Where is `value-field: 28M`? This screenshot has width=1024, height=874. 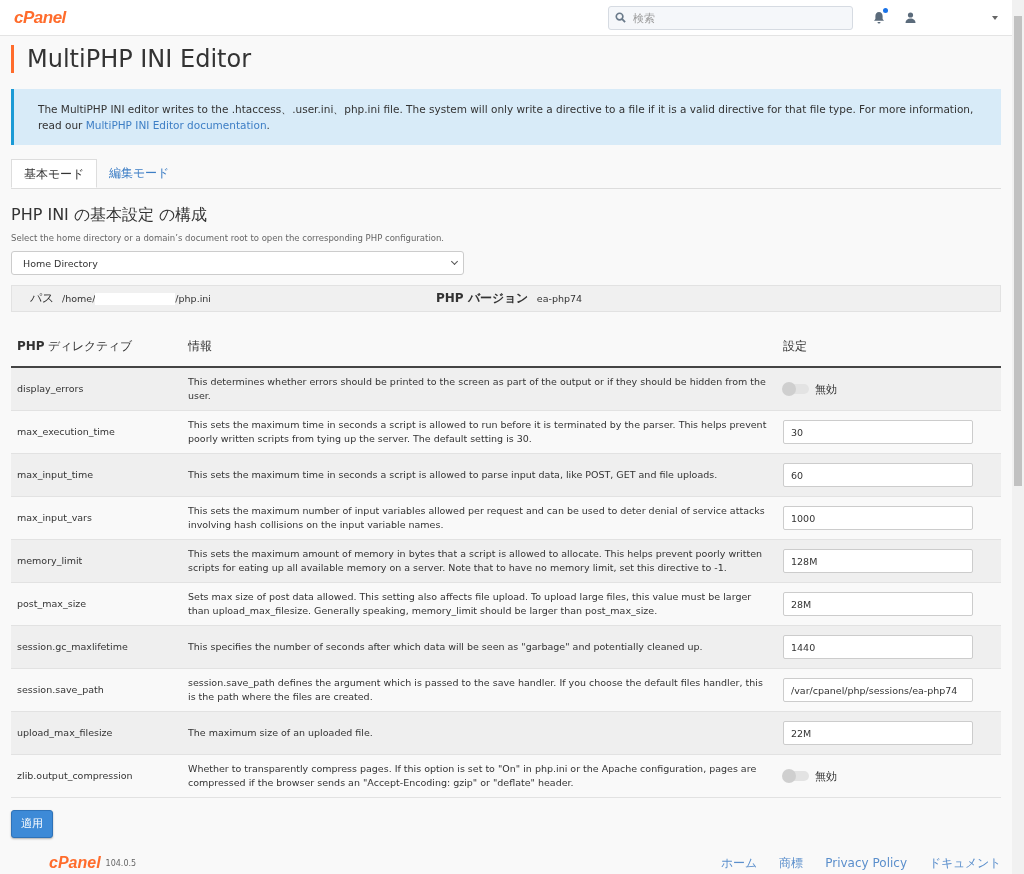
value-field: 28M is located at coordinates (878, 604).